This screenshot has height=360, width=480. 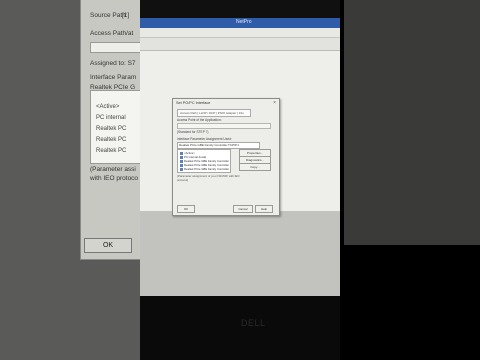 I want to click on network-icon, so click(x=181, y=169).